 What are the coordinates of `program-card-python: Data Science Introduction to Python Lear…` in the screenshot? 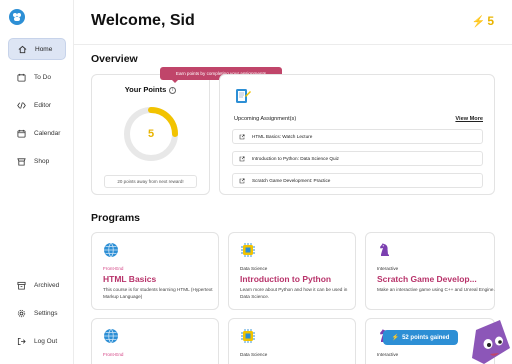 It's located at (292, 271).